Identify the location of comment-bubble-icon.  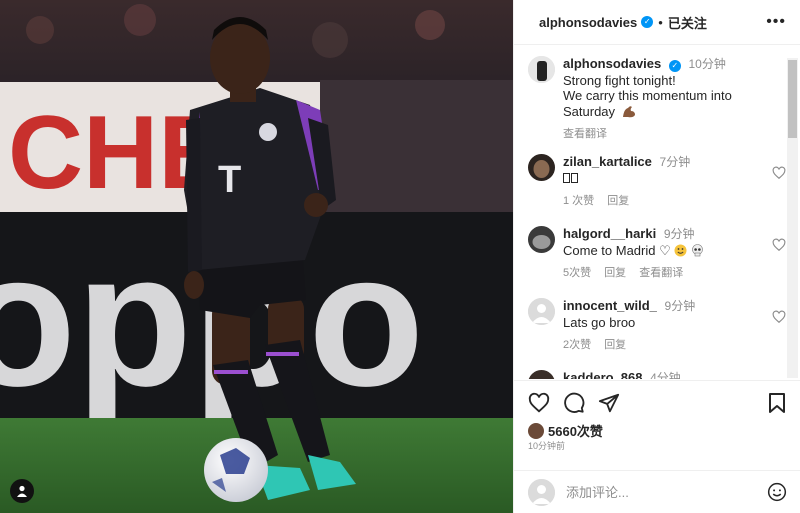
(574, 403).